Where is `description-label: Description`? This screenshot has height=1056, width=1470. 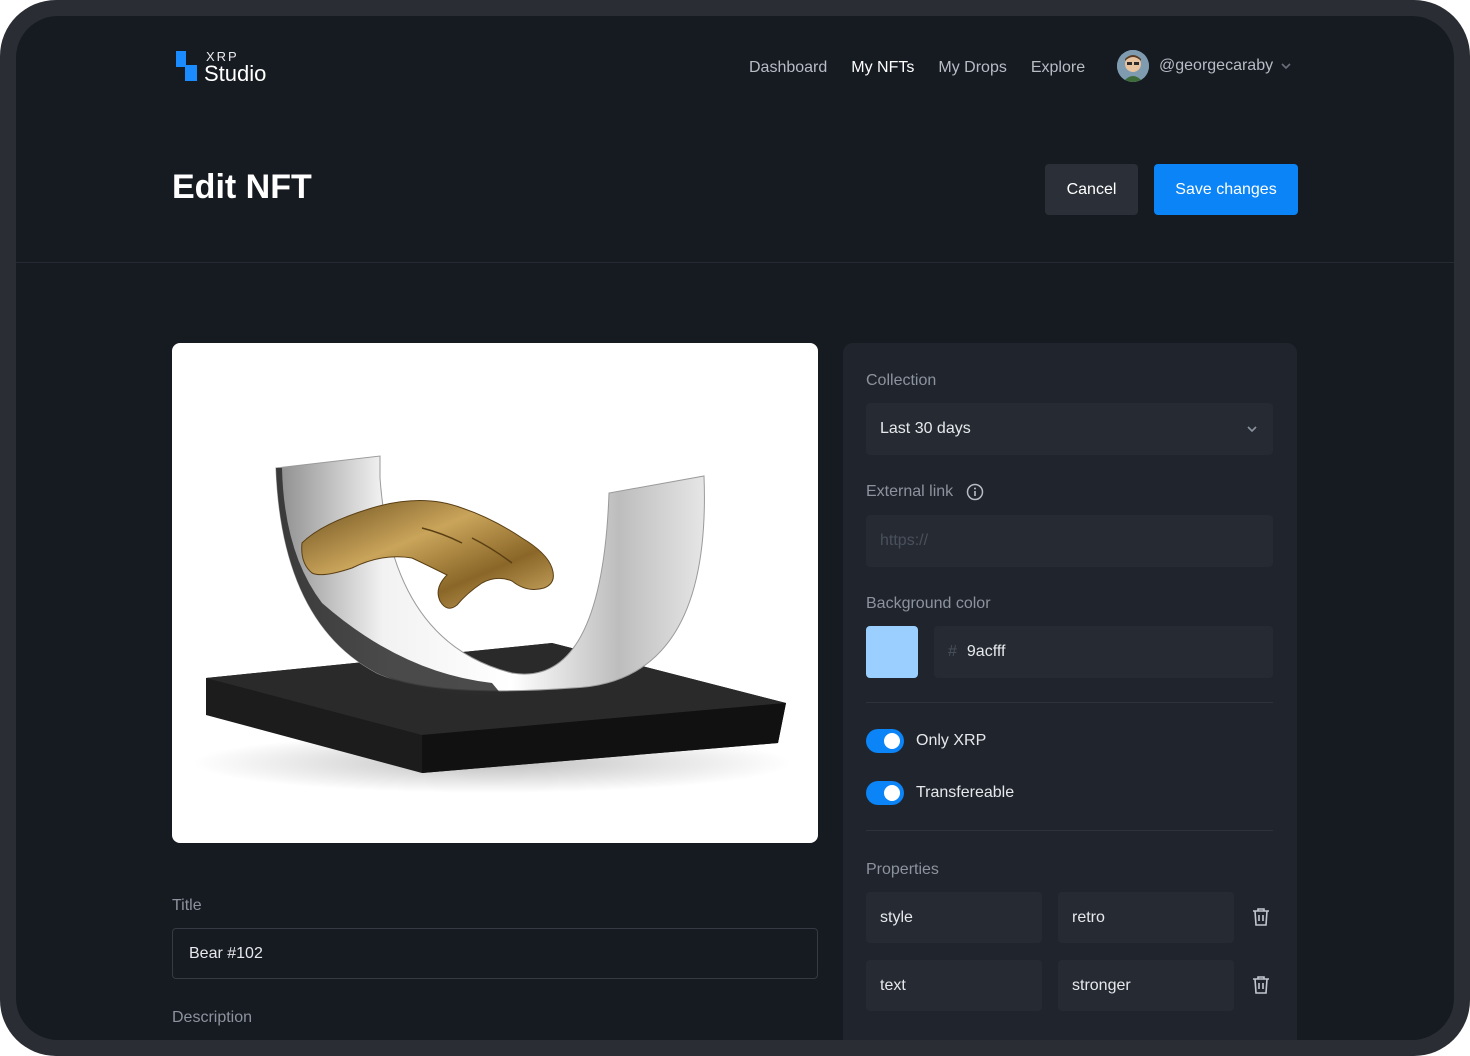
description-label: Description is located at coordinates (212, 1017).